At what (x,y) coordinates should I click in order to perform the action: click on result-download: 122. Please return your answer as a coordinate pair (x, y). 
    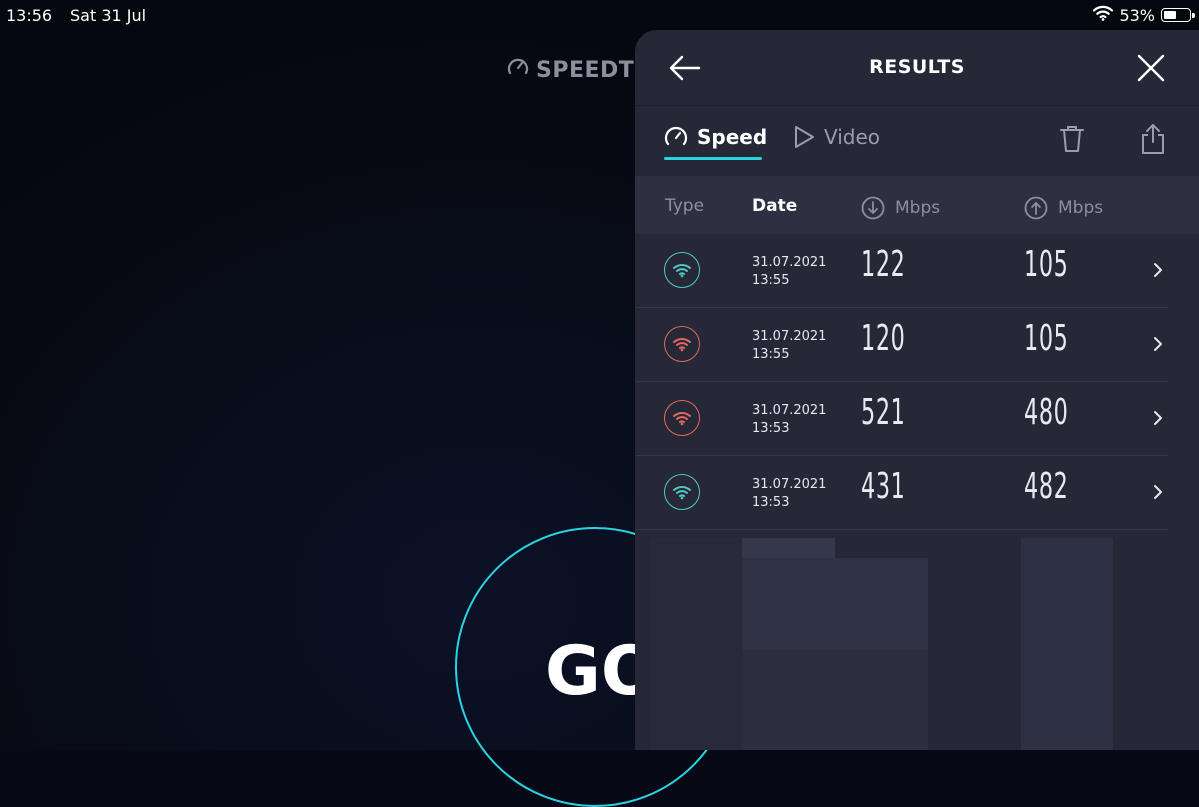
    Looking at the image, I should click on (883, 264).